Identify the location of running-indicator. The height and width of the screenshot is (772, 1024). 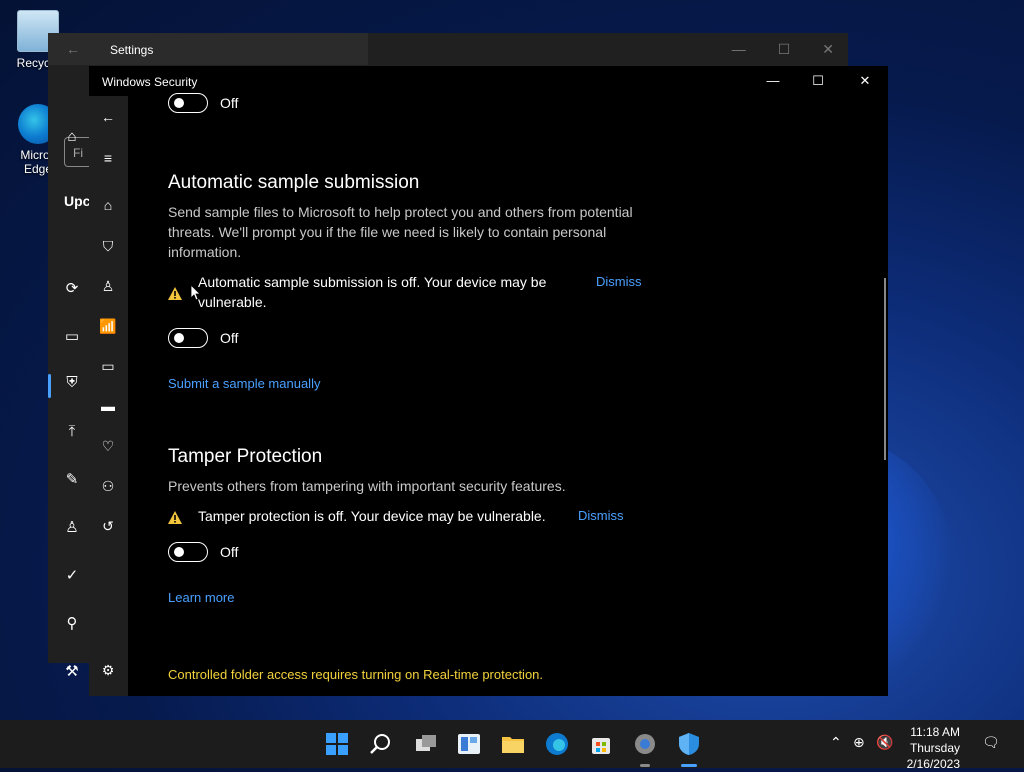
(645, 765).